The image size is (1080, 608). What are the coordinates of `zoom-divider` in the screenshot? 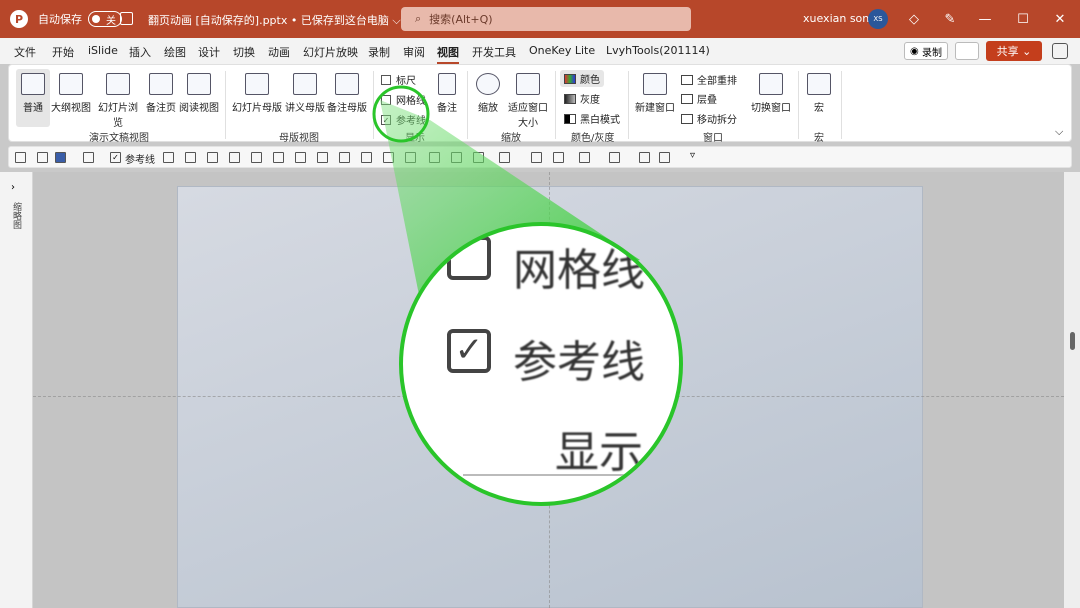 It's located at (571, 475).